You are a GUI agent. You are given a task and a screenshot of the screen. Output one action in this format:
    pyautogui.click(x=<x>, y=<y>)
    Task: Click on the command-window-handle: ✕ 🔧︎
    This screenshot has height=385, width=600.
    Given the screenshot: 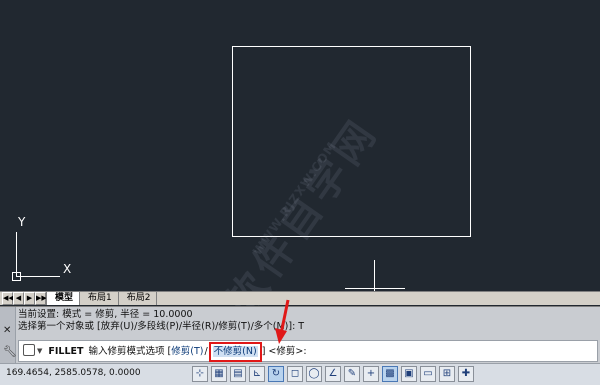 What is the action you would take?
    pyautogui.click(x=8, y=335)
    